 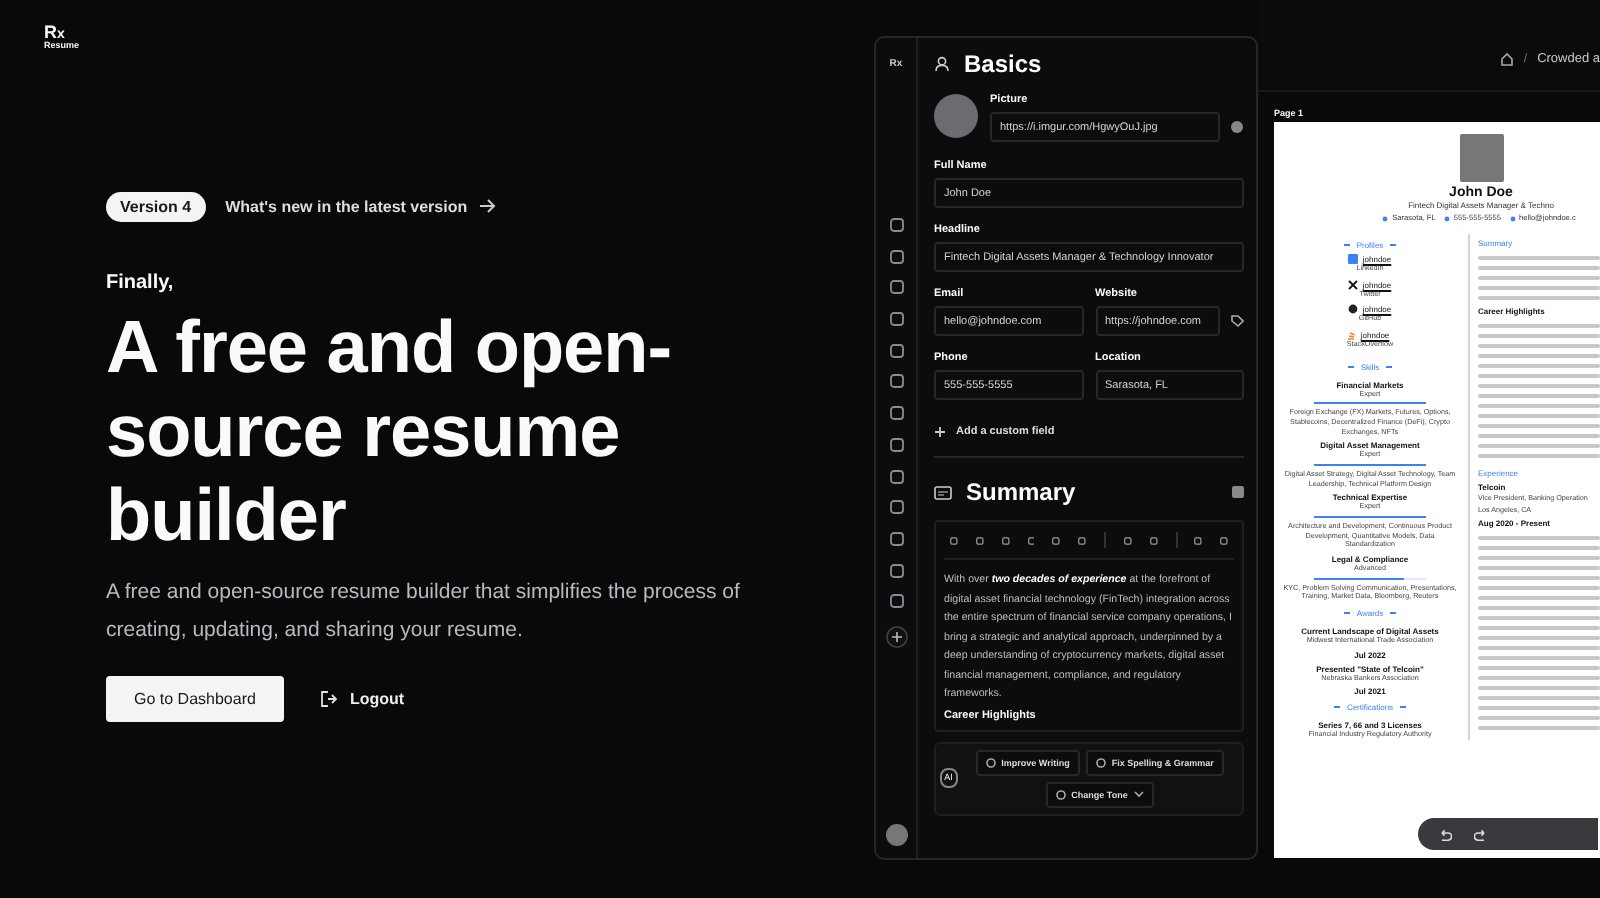 I want to click on x-icon, so click(x=1353, y=284).